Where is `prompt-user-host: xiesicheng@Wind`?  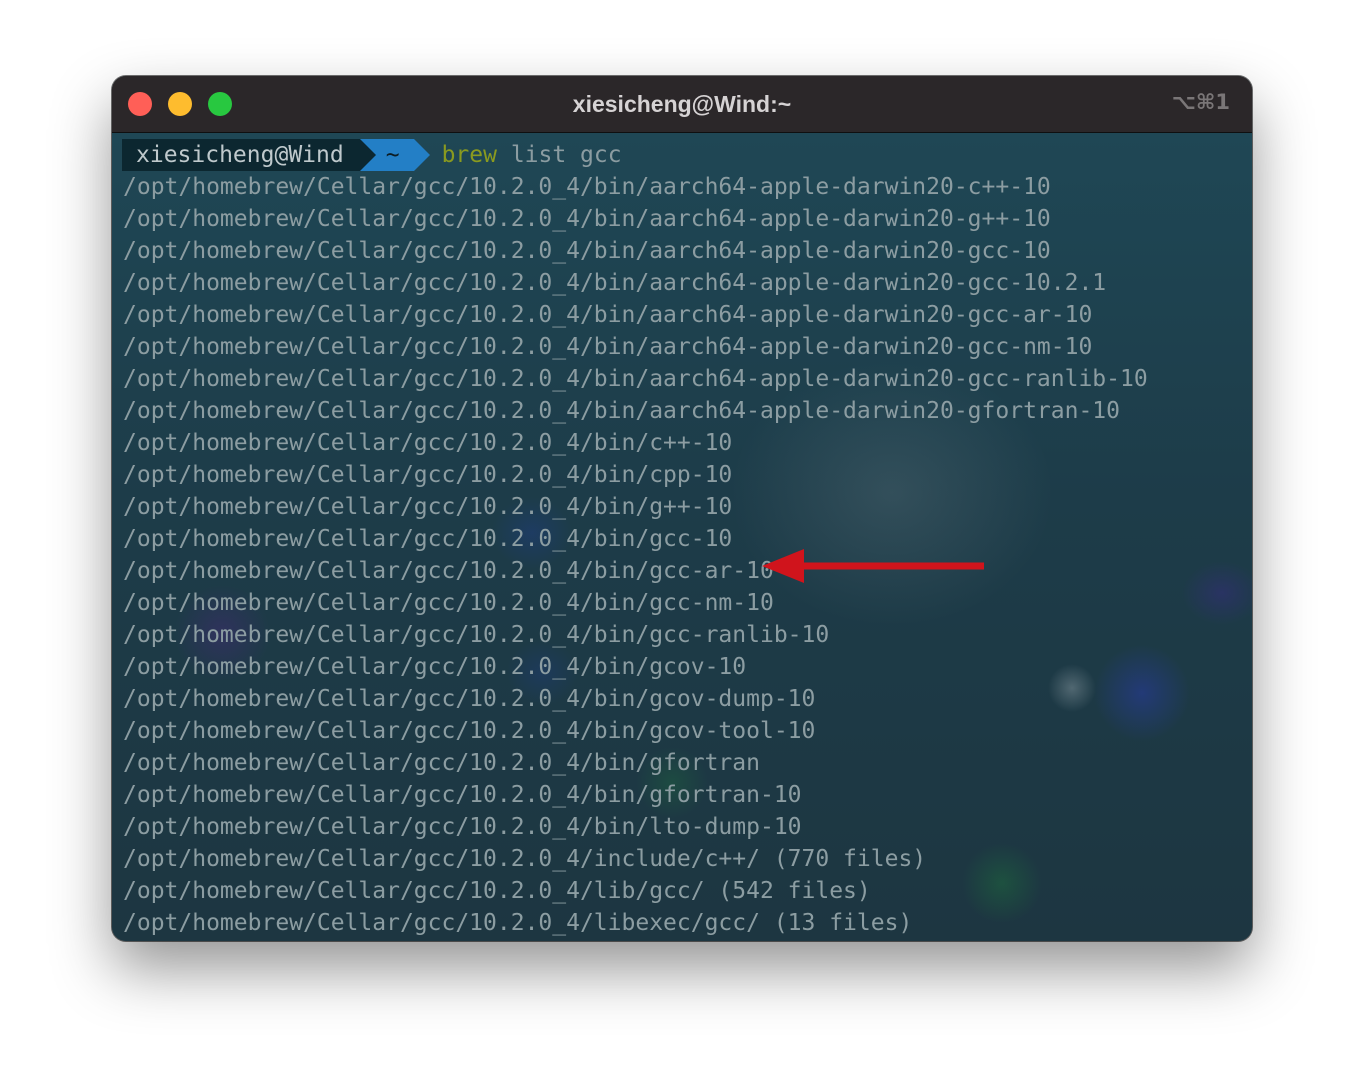 prompt-user-host: xiesicheng@Wind is located at coordinates (241, 155).